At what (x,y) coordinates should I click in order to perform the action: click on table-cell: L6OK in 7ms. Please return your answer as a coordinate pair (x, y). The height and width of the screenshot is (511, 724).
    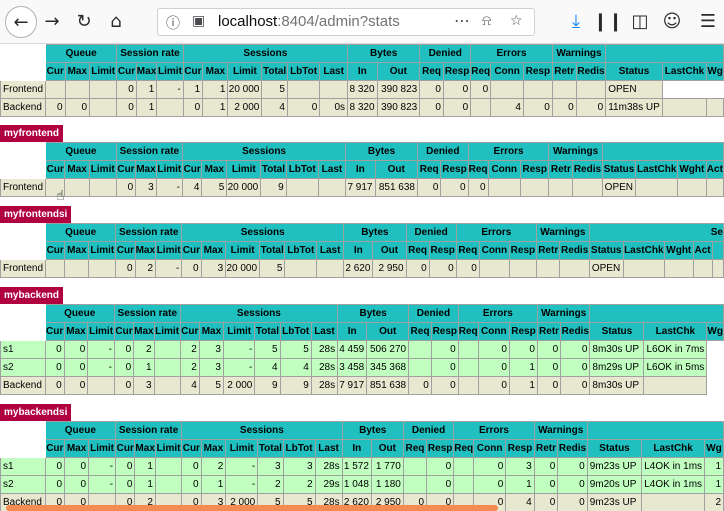
    Looking at the image, I should click on (675, 349).